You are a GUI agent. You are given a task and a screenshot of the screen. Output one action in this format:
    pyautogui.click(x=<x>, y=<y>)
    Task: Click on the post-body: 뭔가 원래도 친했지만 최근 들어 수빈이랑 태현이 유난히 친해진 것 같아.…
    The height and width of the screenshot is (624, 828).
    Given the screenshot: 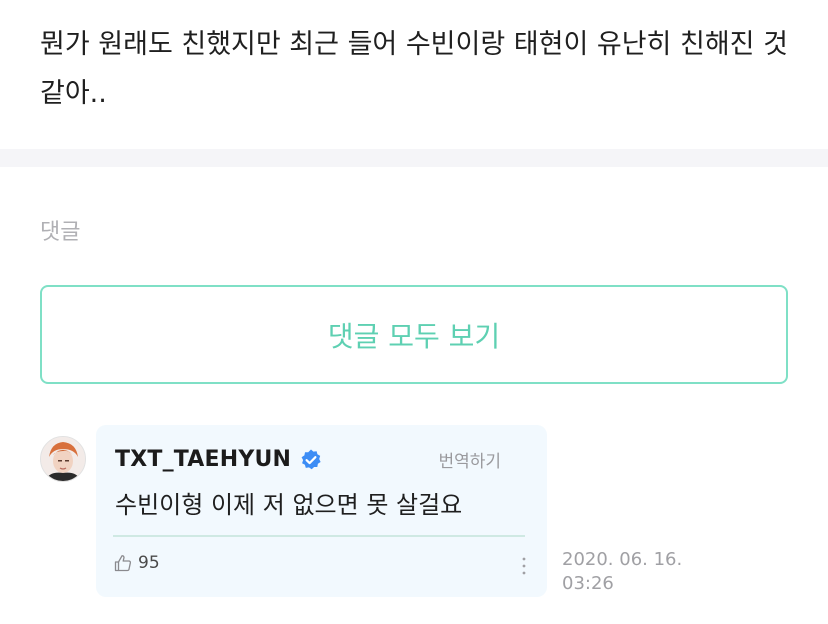 What is the action you would take?
    pyautogui.click(x=414, y=69)
    